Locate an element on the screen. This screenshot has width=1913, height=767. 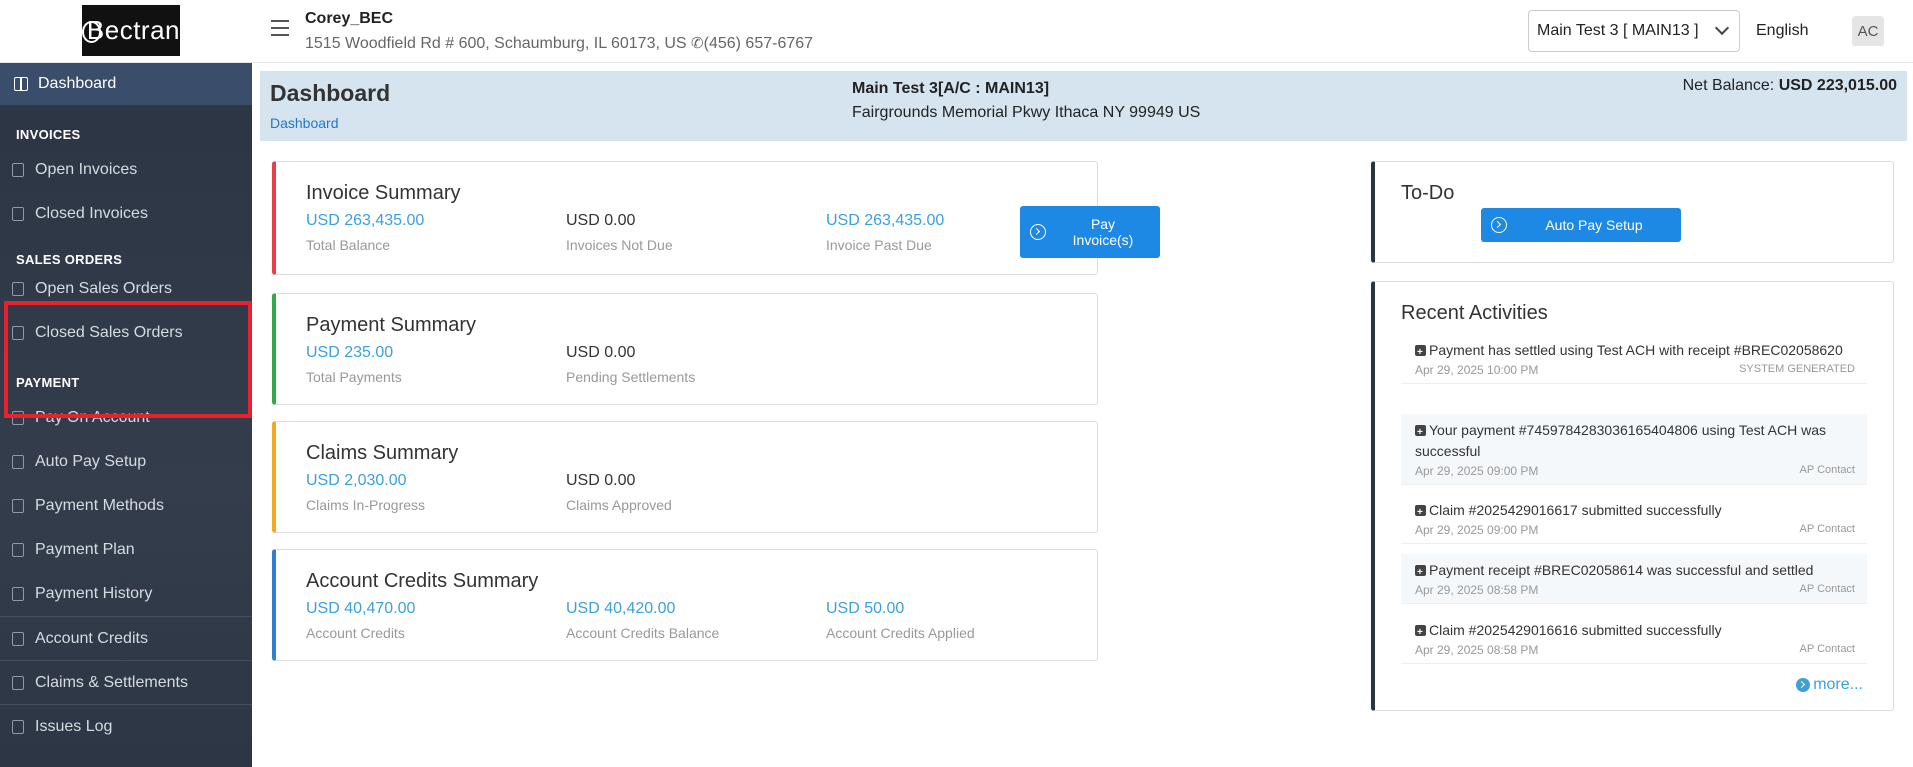
todo-panel: To-Do Auto Pay Setup is located at coordinates (1632, 212).